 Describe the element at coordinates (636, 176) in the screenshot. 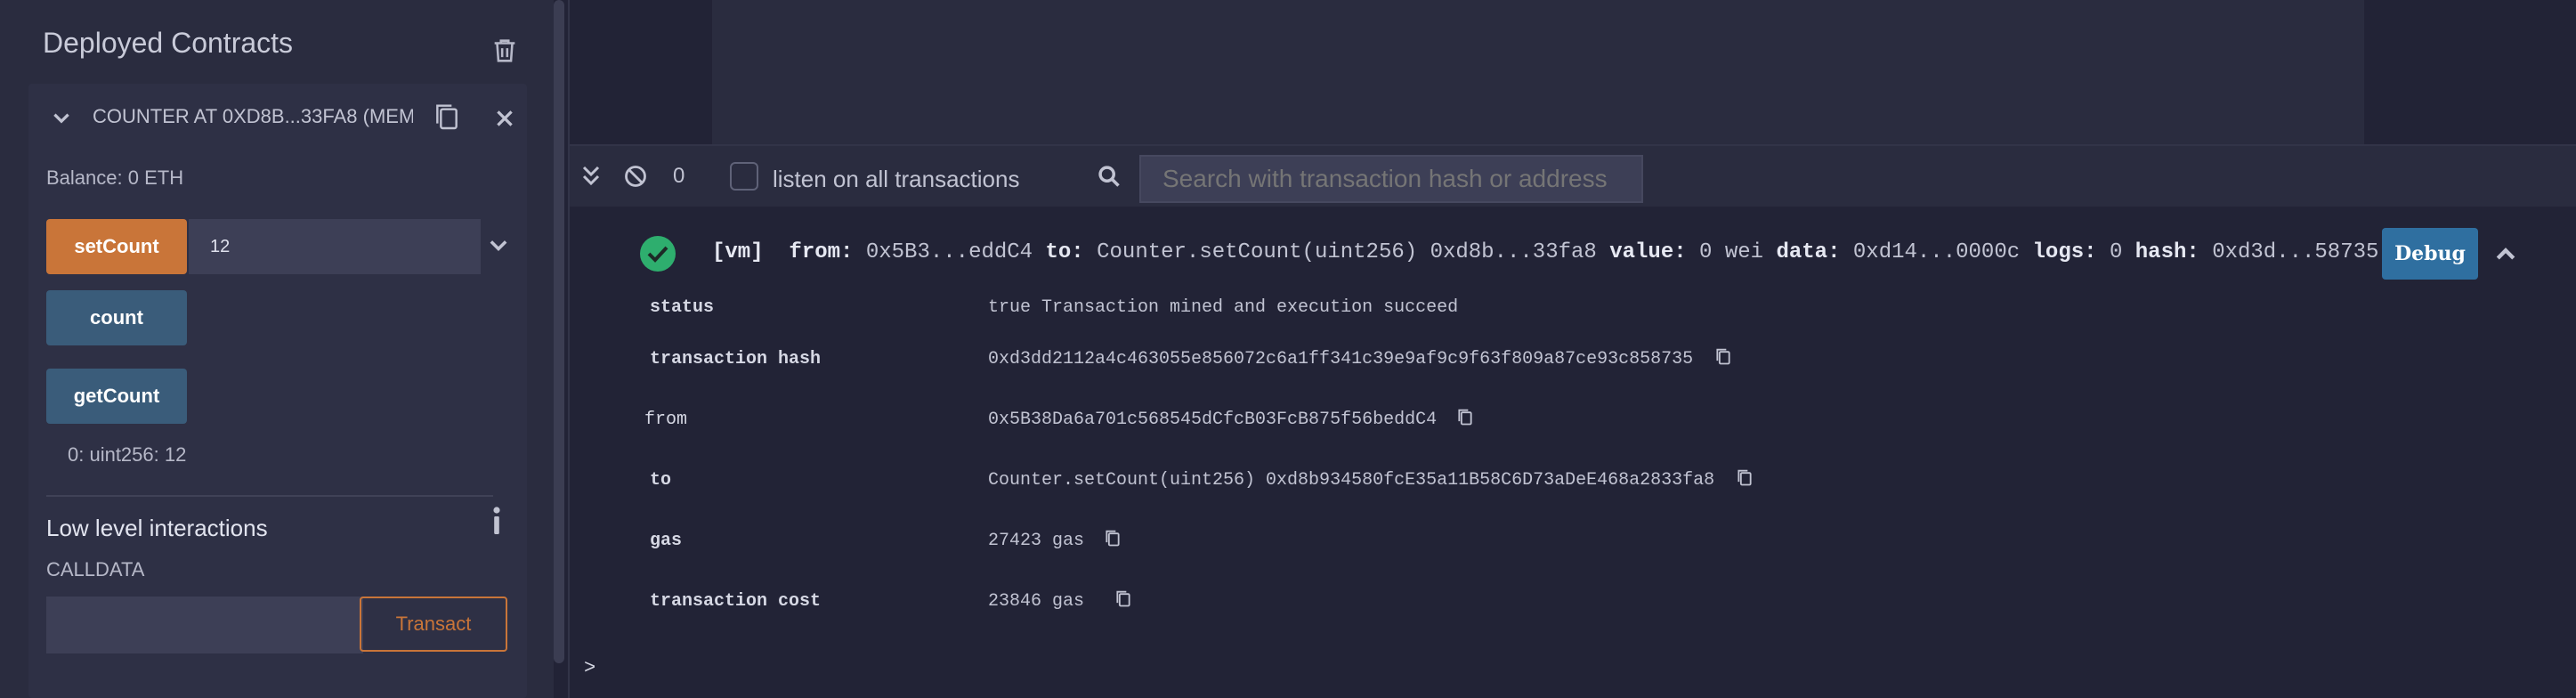

I see `clear-console-icon` at that location.